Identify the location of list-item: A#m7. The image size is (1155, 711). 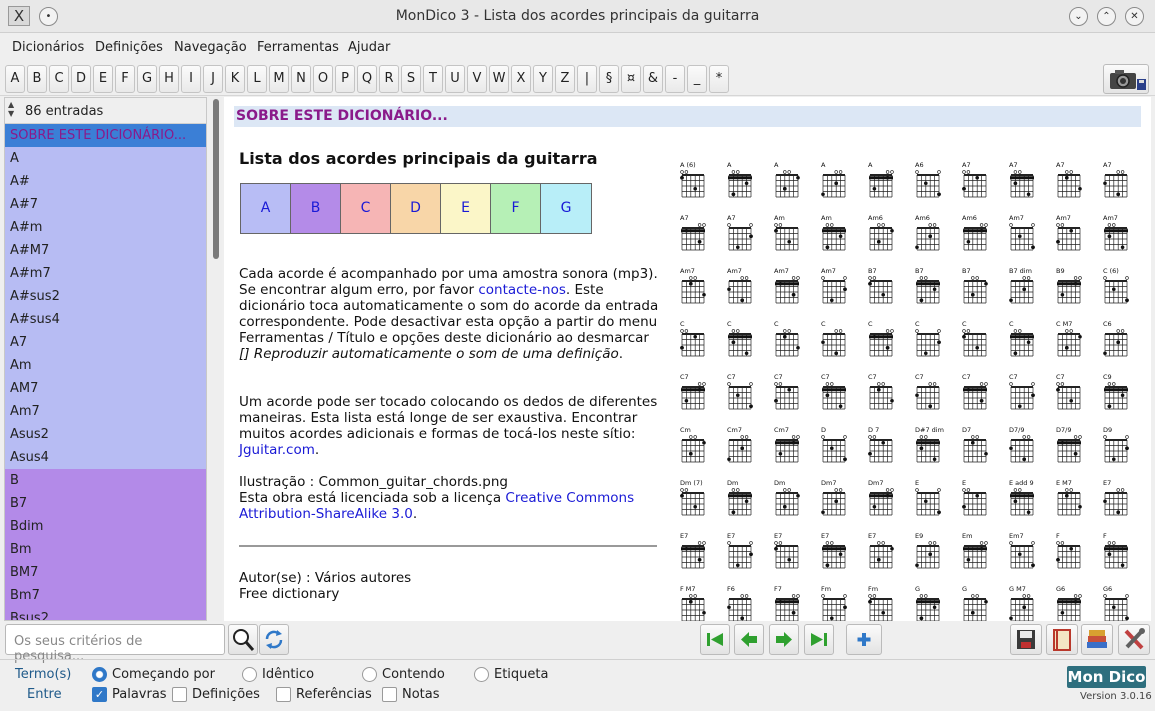
(105, 273).